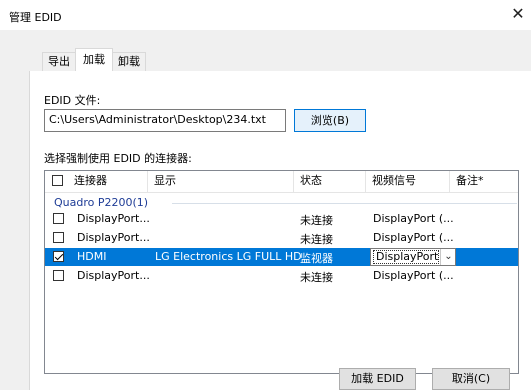 The image size is (531, 390). I want to click on tab-export: 导出, so click(59, 61).